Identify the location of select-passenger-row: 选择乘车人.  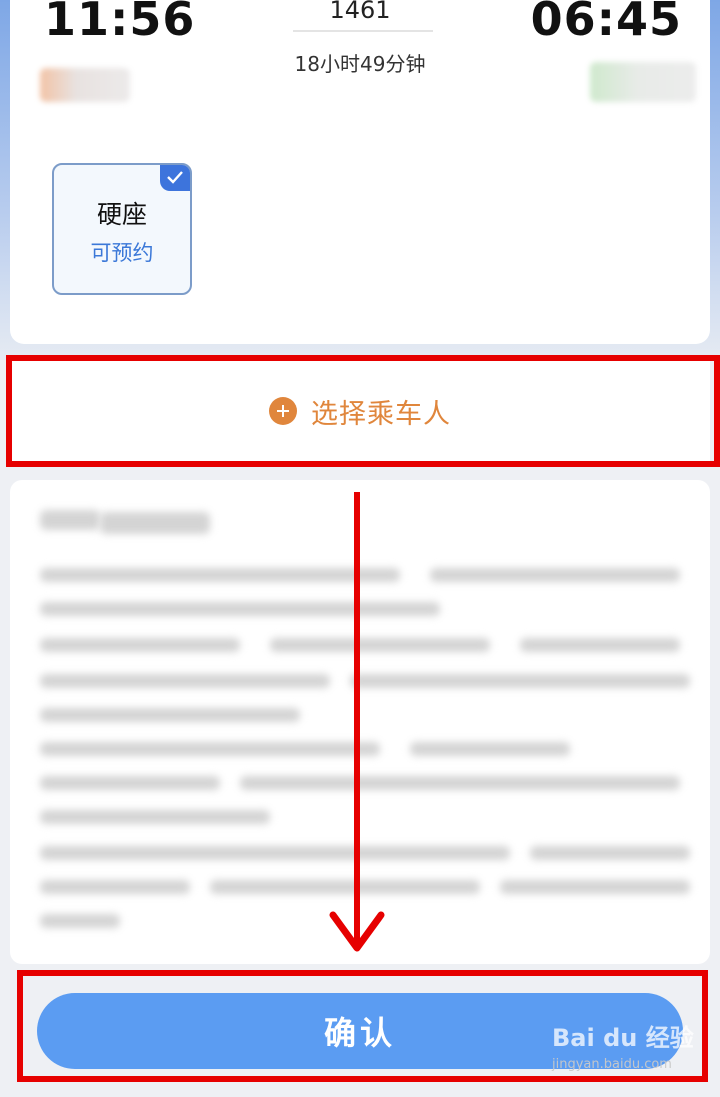
(360, 411).